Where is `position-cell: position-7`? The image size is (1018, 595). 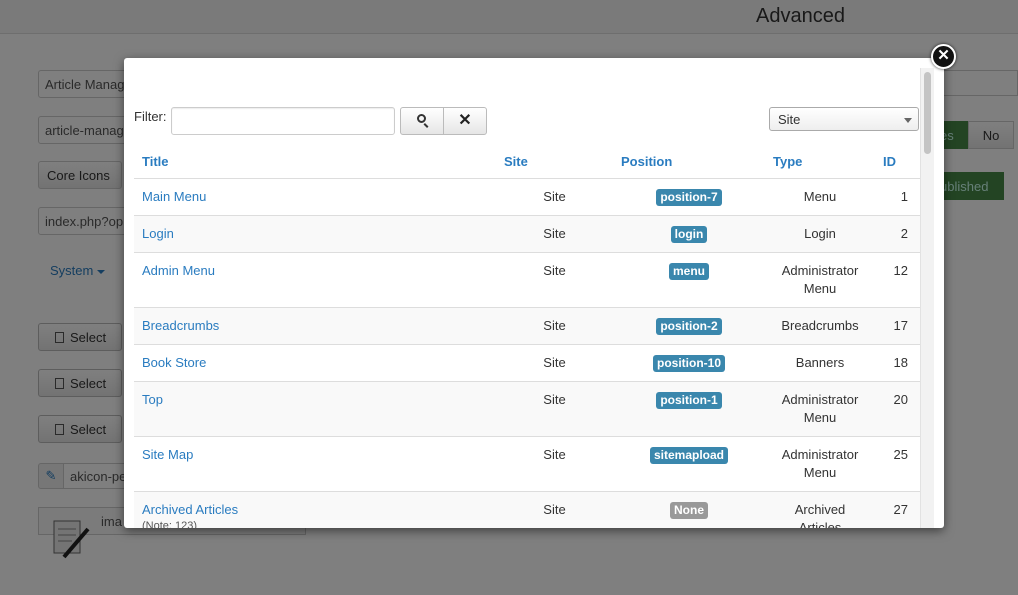 position-cell: position-7 is located at coordinates (689, 197).